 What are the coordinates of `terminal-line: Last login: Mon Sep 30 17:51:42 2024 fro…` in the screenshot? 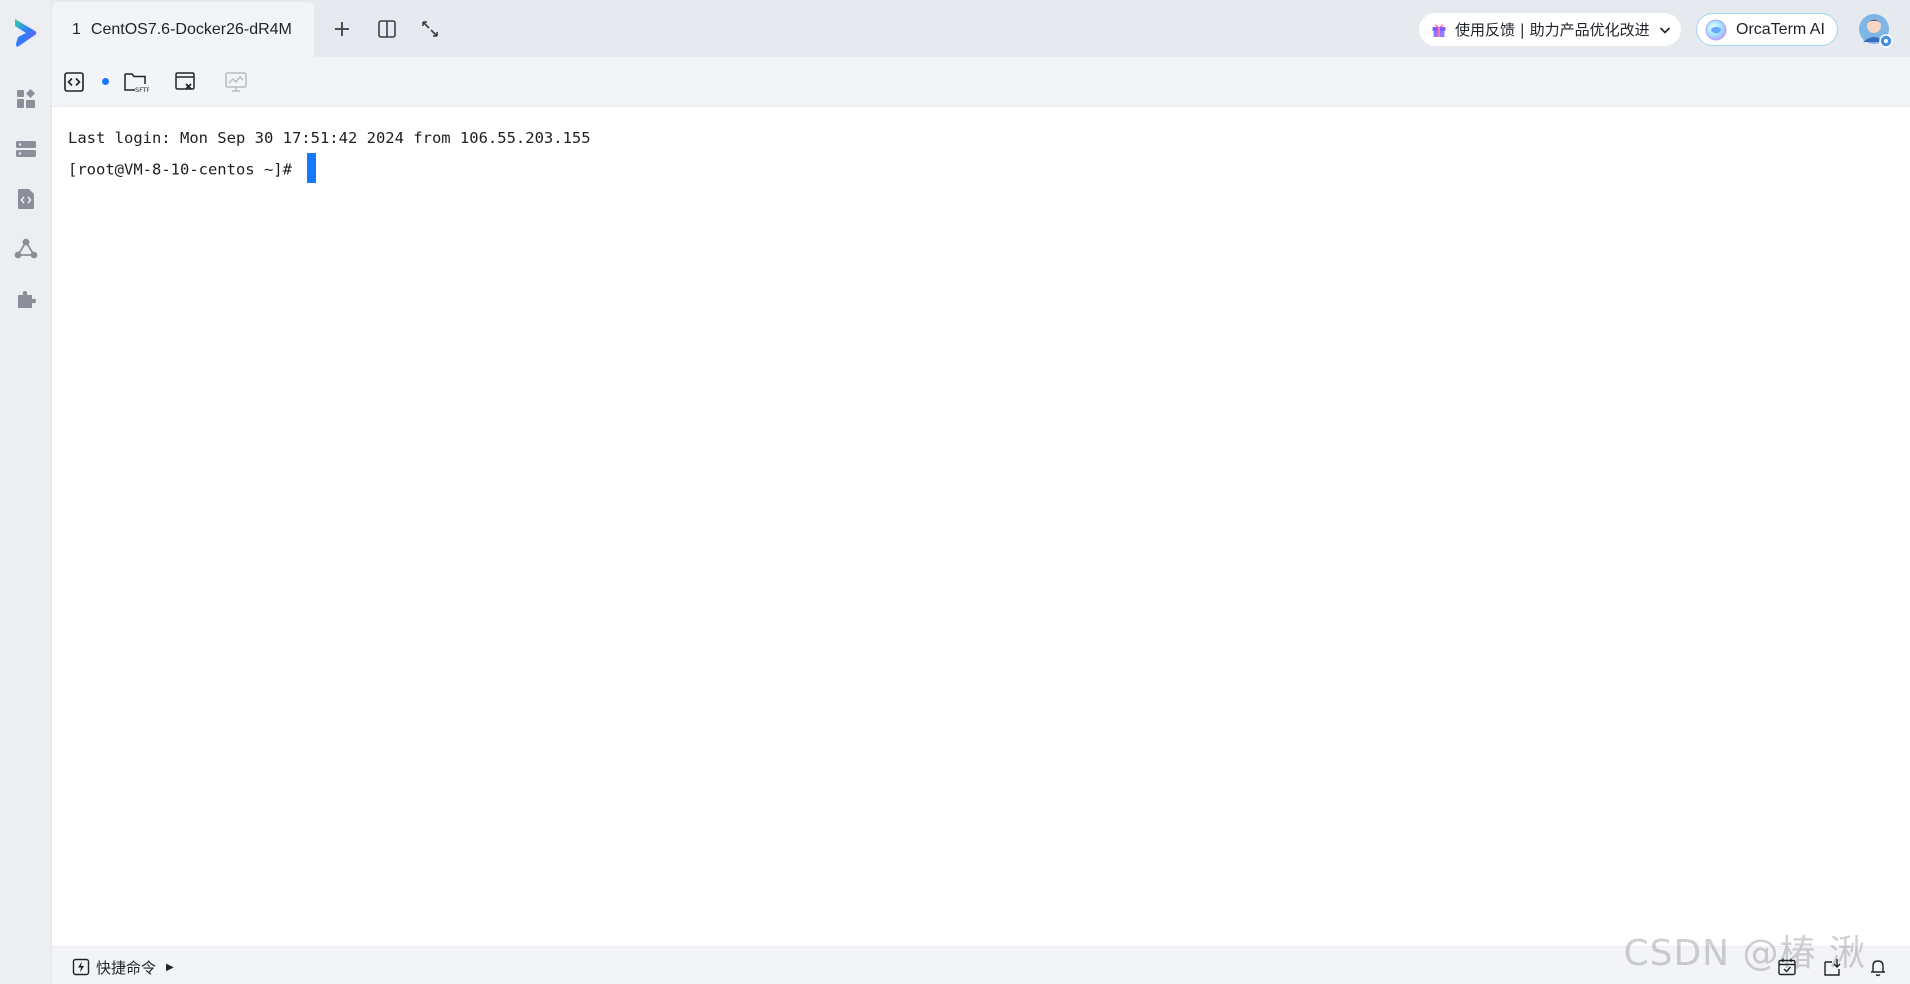 It's located at (329, 138).